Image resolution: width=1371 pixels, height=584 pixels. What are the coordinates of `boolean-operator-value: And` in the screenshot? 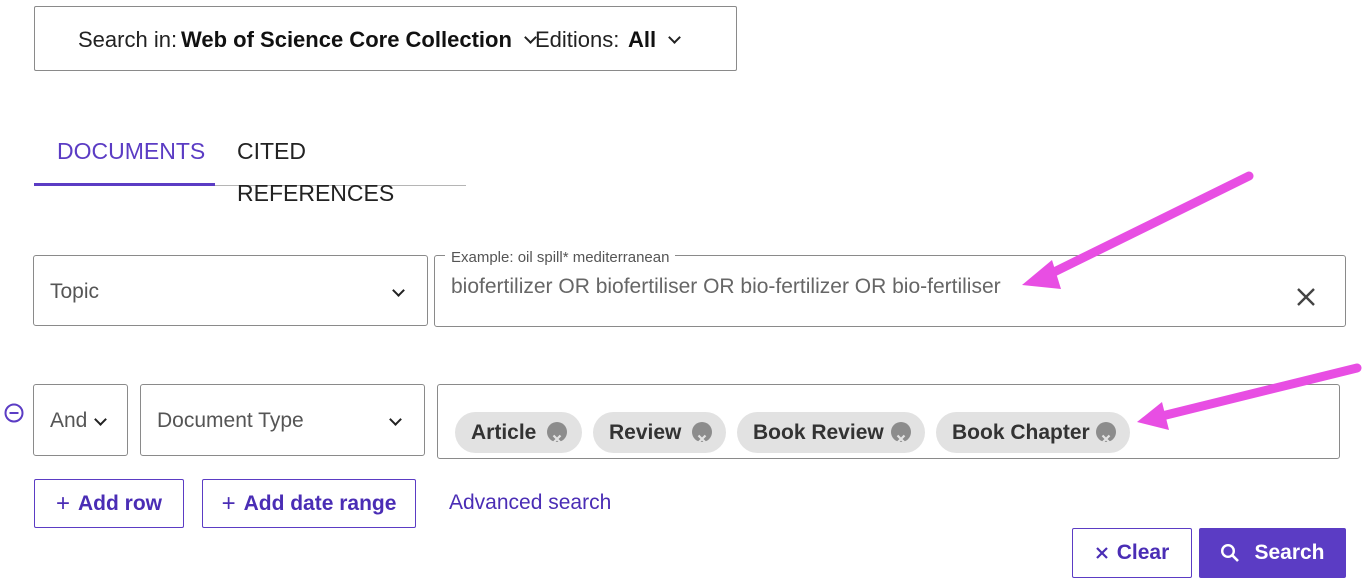 It's located at (69, 420).